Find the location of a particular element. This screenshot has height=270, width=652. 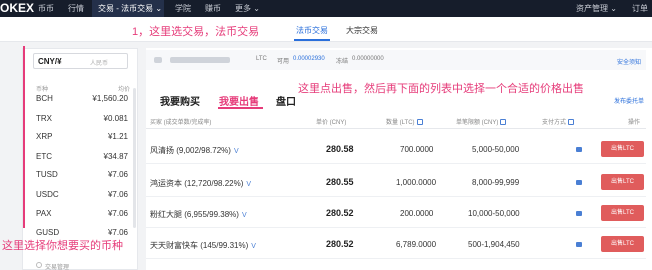

limit-cell: 8,000-99,999 is located at coordinates (496, 182).